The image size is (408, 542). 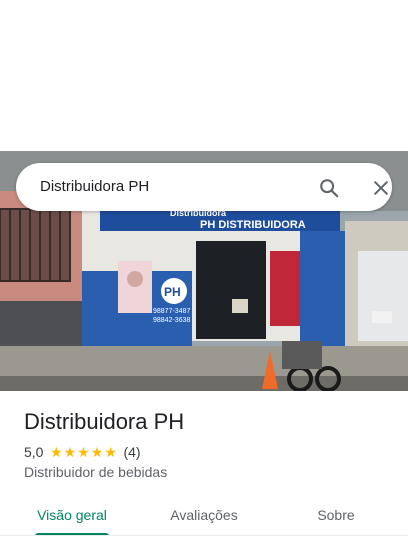 What do you see at coordinates (34, 452) in the screenshot?
I see `rating-value: 5,0` at bounding box center [34, 452].